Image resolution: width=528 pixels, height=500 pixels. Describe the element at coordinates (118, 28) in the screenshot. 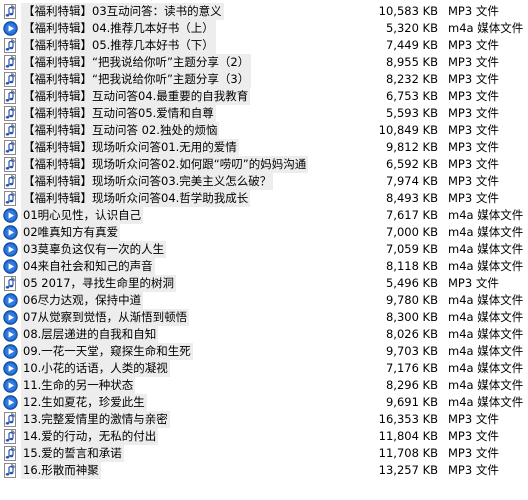

I see `file-name: 【福利特辑】04.推荐几本好书（上）` at that location.